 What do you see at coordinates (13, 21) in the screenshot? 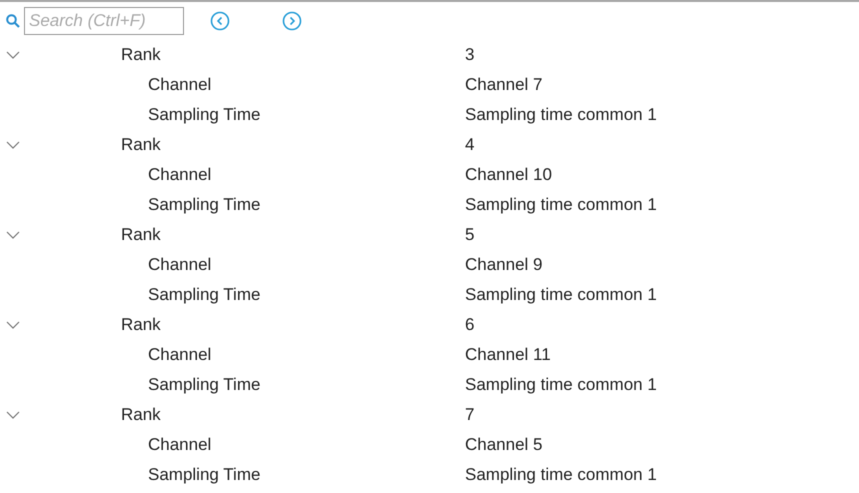
I see `search-icon` at bounding box center [13, 21].